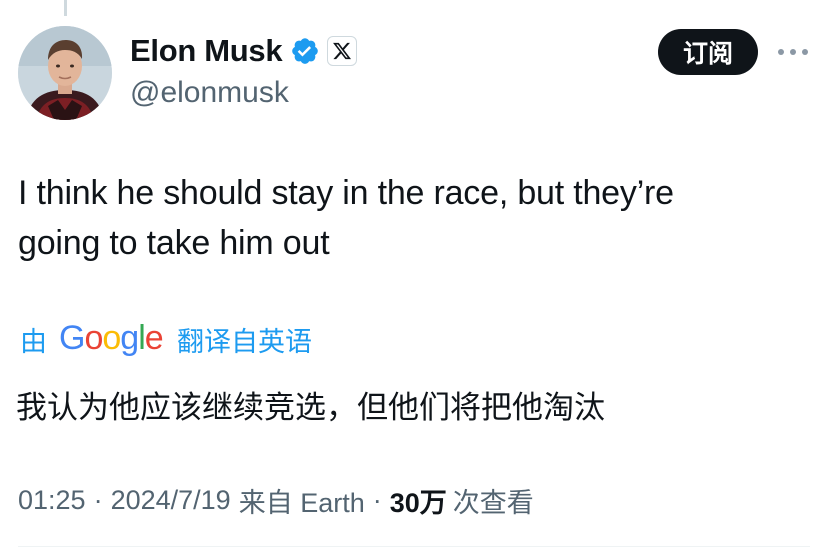 The image size is (828, 558). I want to click on verified-badge-icon, so click(305, 51).